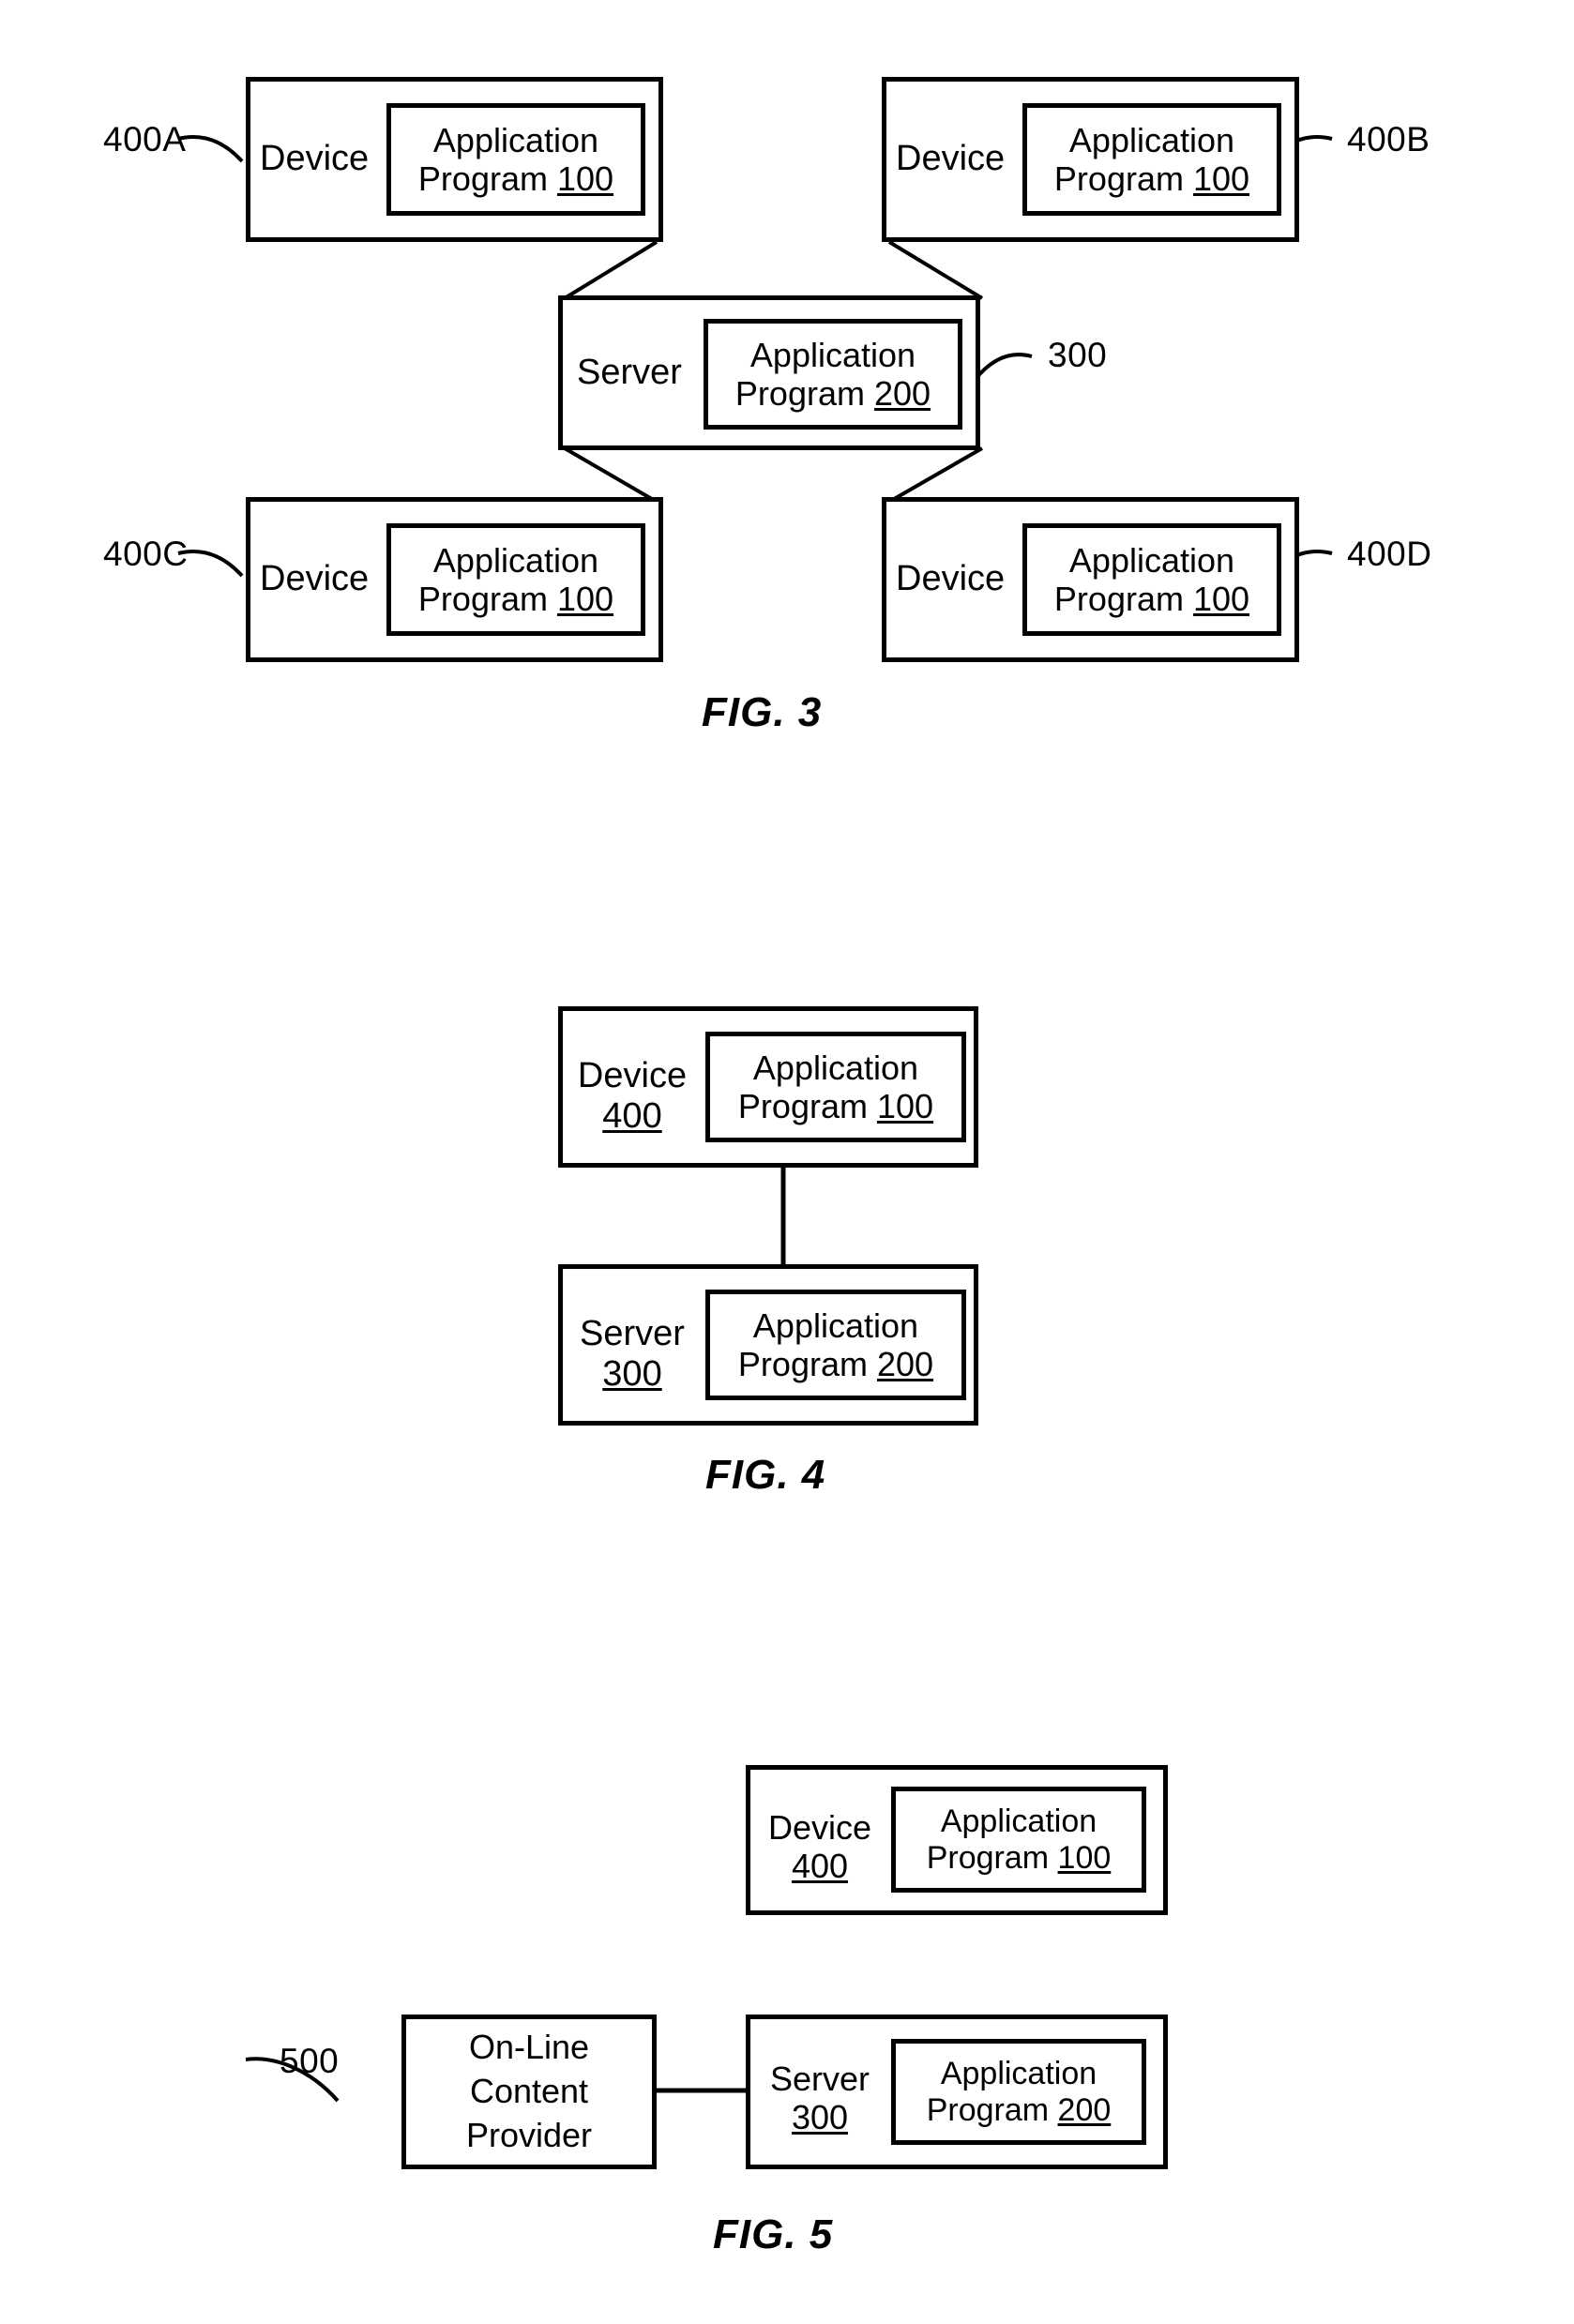 This screenshot has width=1574, height=2324. Describe the element at coordinates (1018, 2073) in the screenshot. I see `fig5-server-program-line1: Application` at that location.